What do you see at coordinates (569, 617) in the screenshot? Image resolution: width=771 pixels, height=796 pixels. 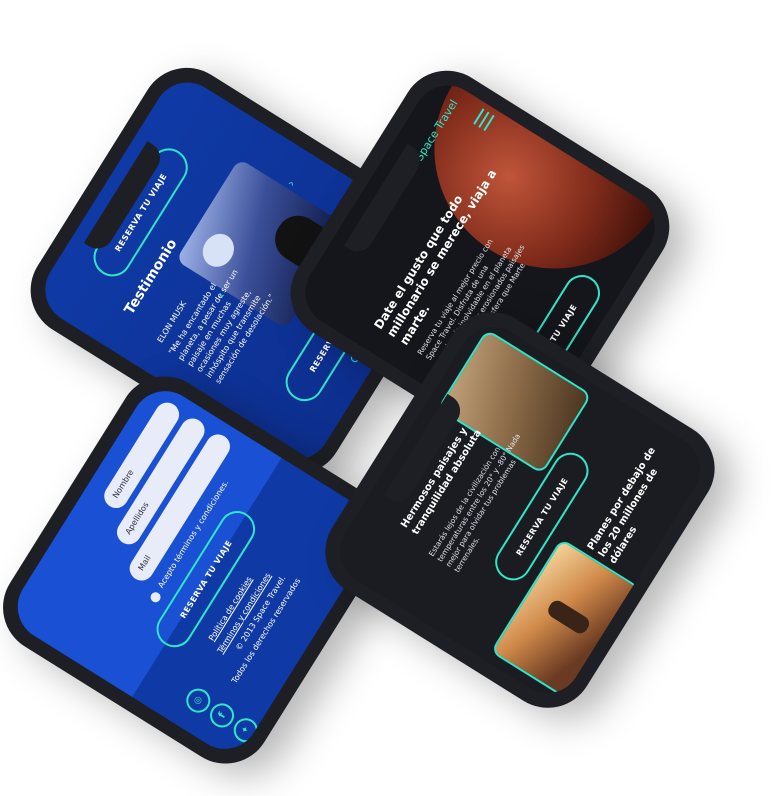 I see `astronaut-silhouette` at bounding box center [569, 617].